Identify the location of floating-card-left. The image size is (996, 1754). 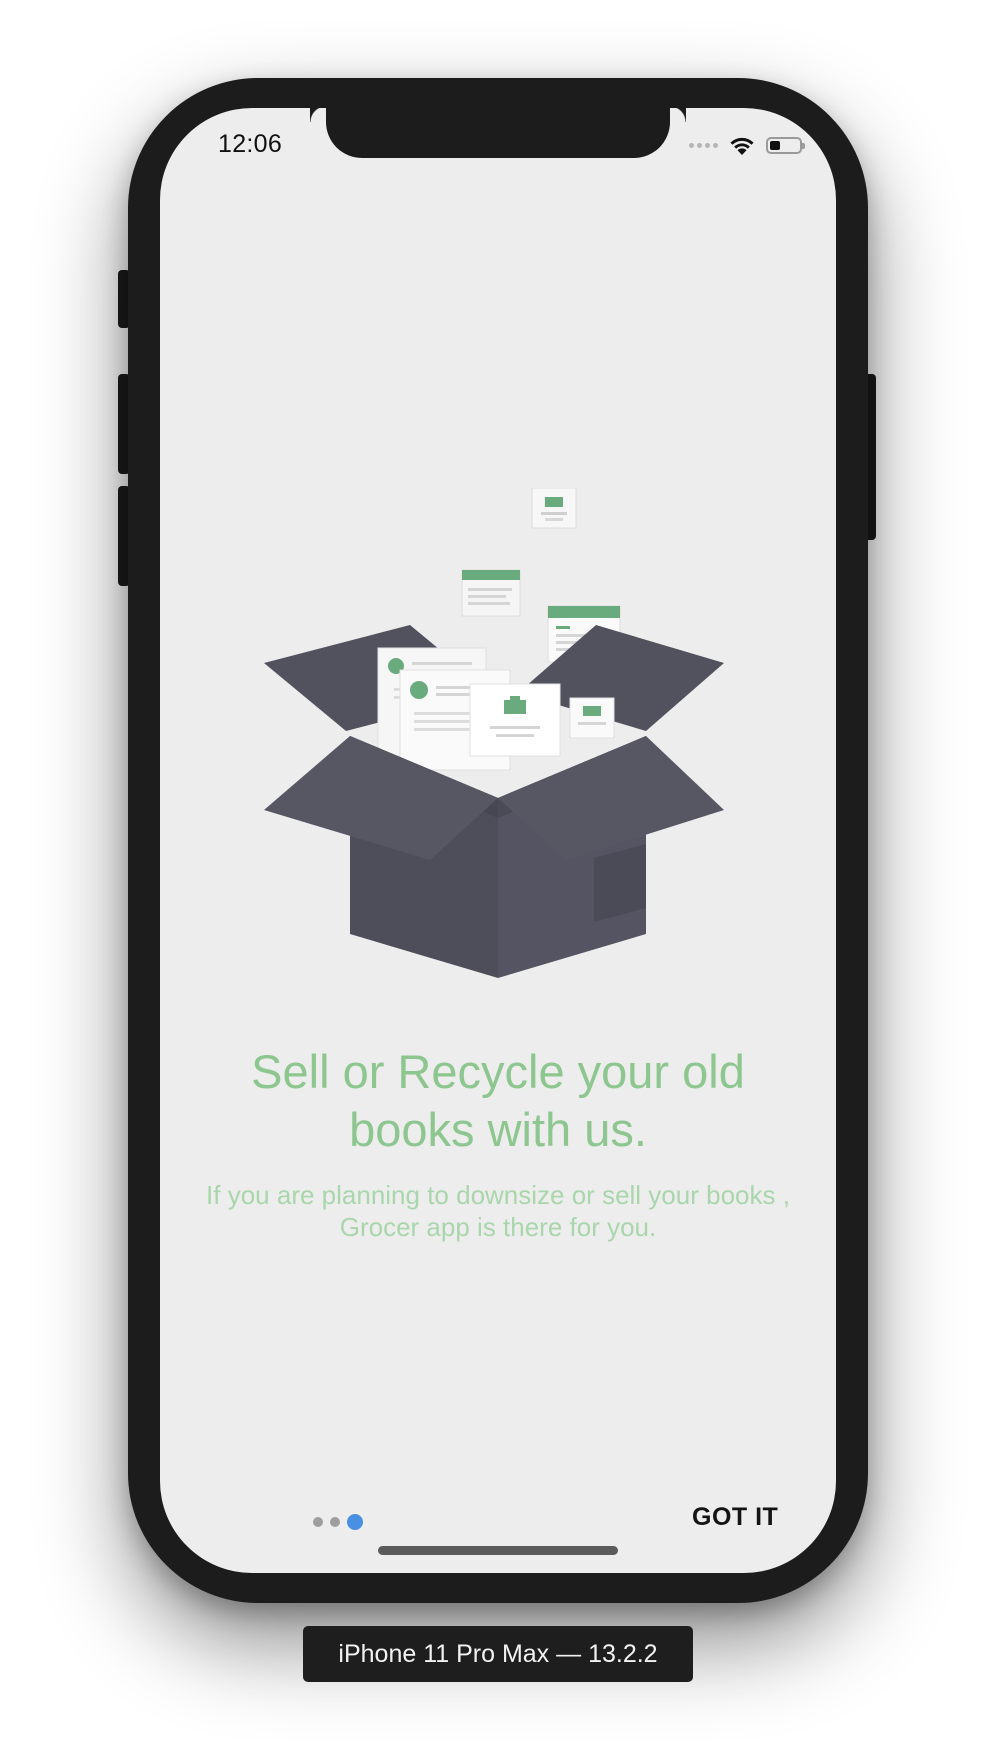
(491, 593).